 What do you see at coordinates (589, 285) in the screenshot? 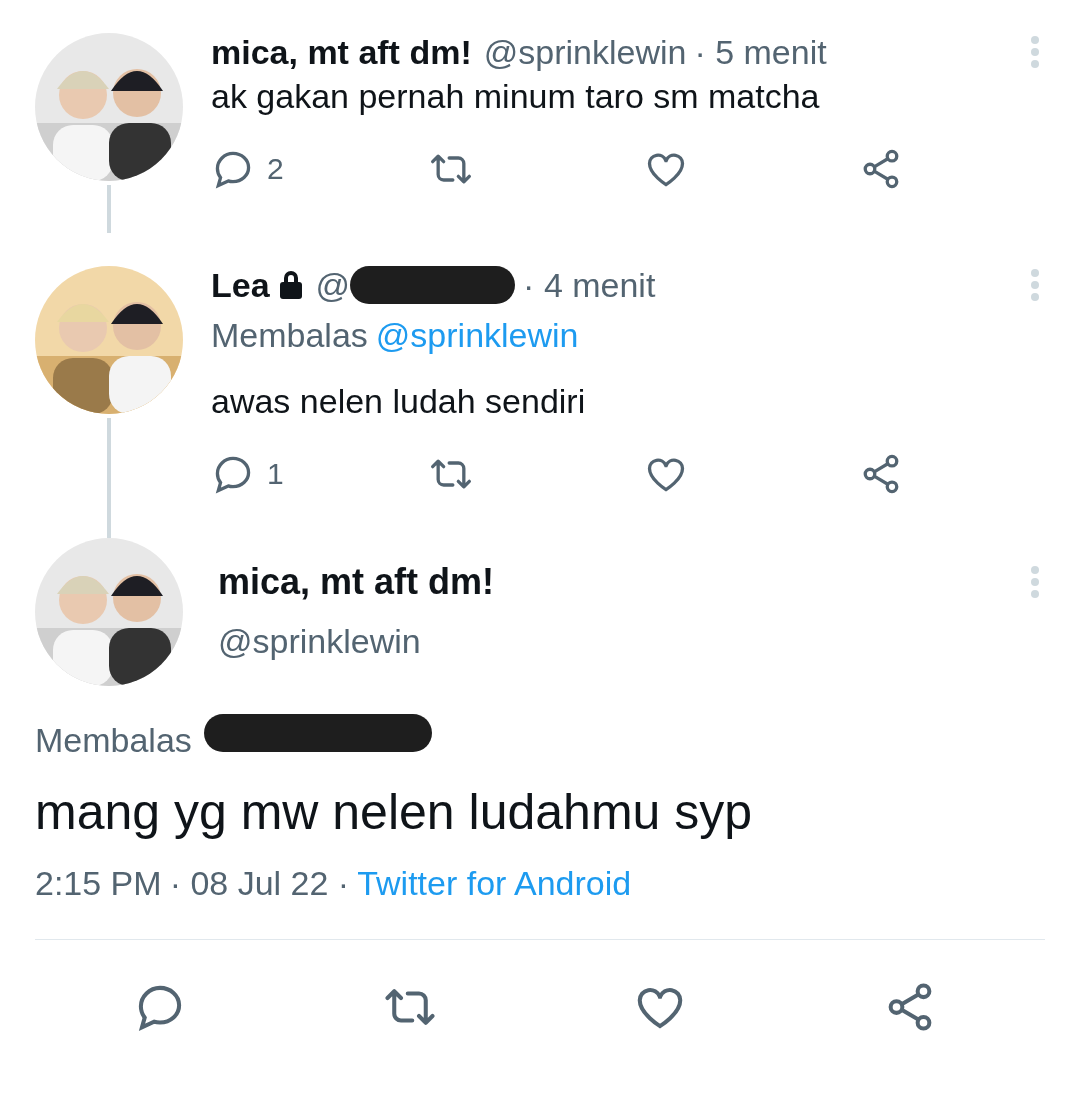
I see `post-time: · 4 menit` at bounding box center [589, 285].